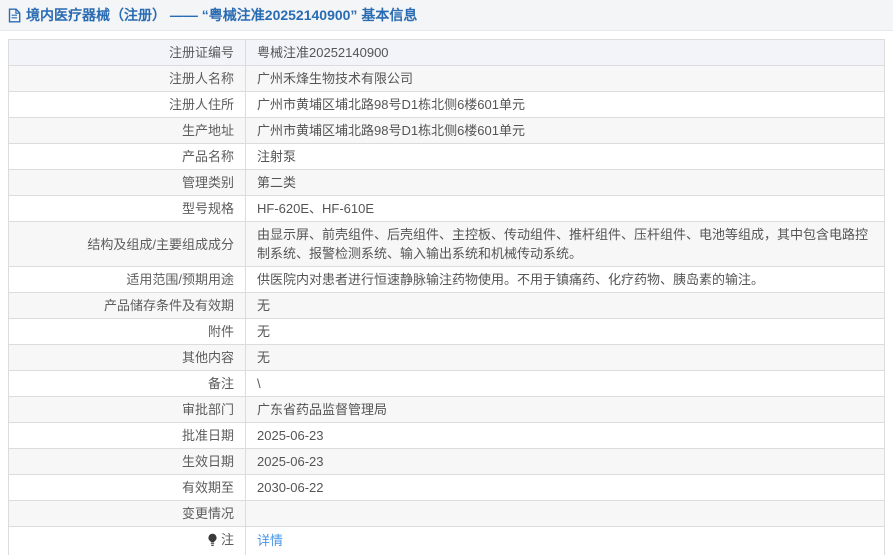 The height and width of the screenshot is (555, 893). Describe the element at coordinates (565, 487) in the screenshot. I see `row-value: 2030-06-22` at that location.